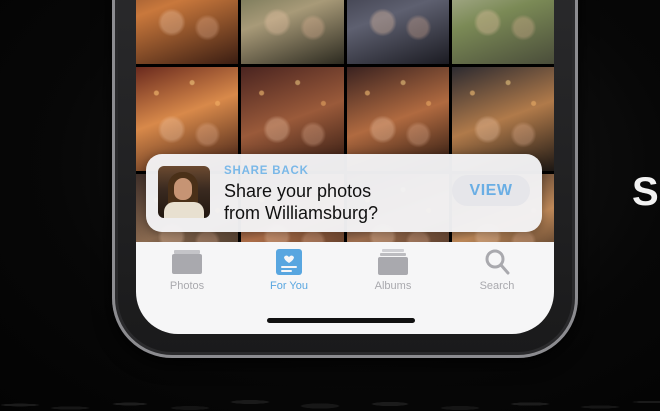 This screenshot has width=660, height=411. I want to click on albums-icon, so click(393, 262).